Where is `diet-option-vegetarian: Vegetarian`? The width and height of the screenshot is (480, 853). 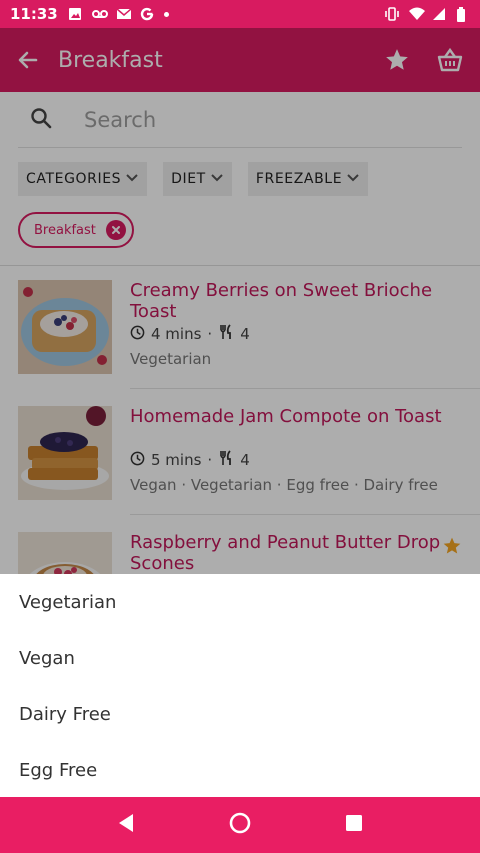 diet-option-vegetarian: Vegetarian is located at coordinates (240, 602).